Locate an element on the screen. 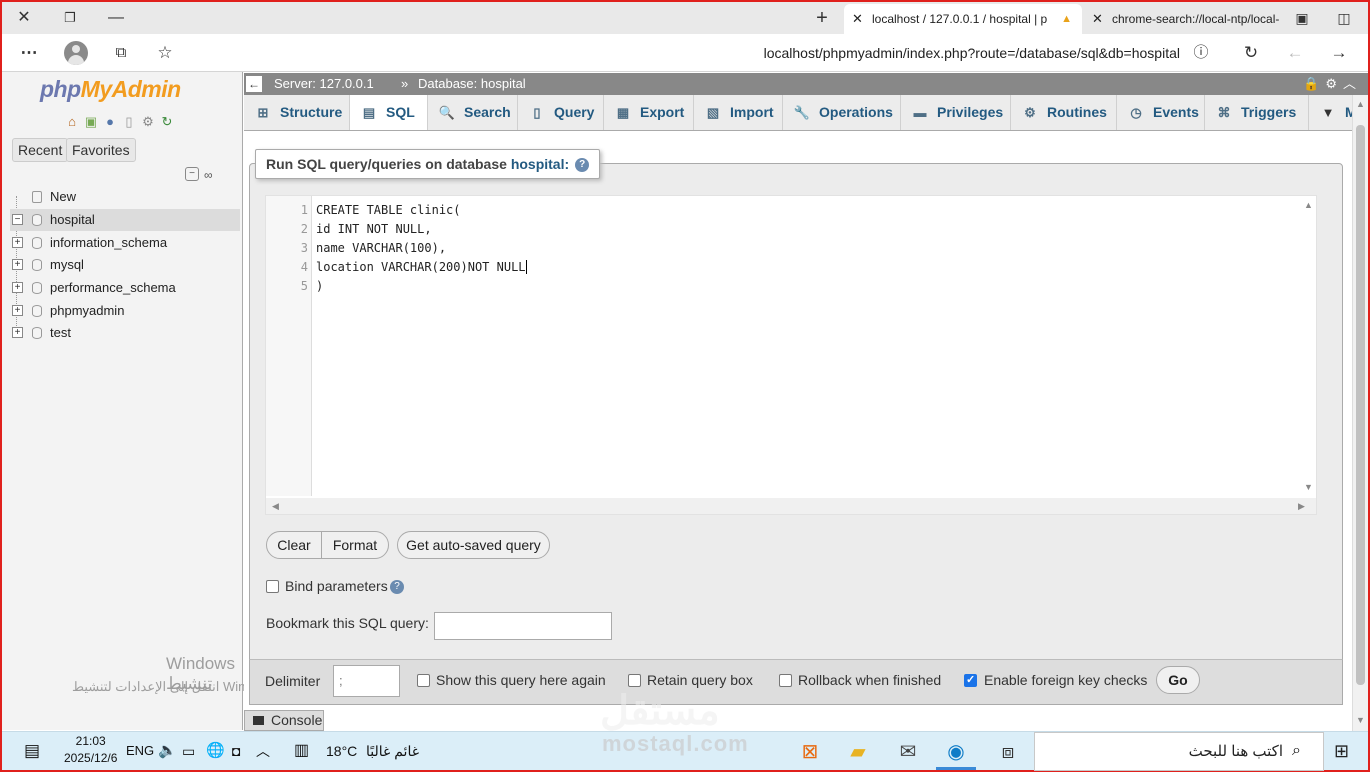 The height and width of the screenshot is (772, 1370). tab-privileges: ▬ Privileges is located at coordinates (956, 112).